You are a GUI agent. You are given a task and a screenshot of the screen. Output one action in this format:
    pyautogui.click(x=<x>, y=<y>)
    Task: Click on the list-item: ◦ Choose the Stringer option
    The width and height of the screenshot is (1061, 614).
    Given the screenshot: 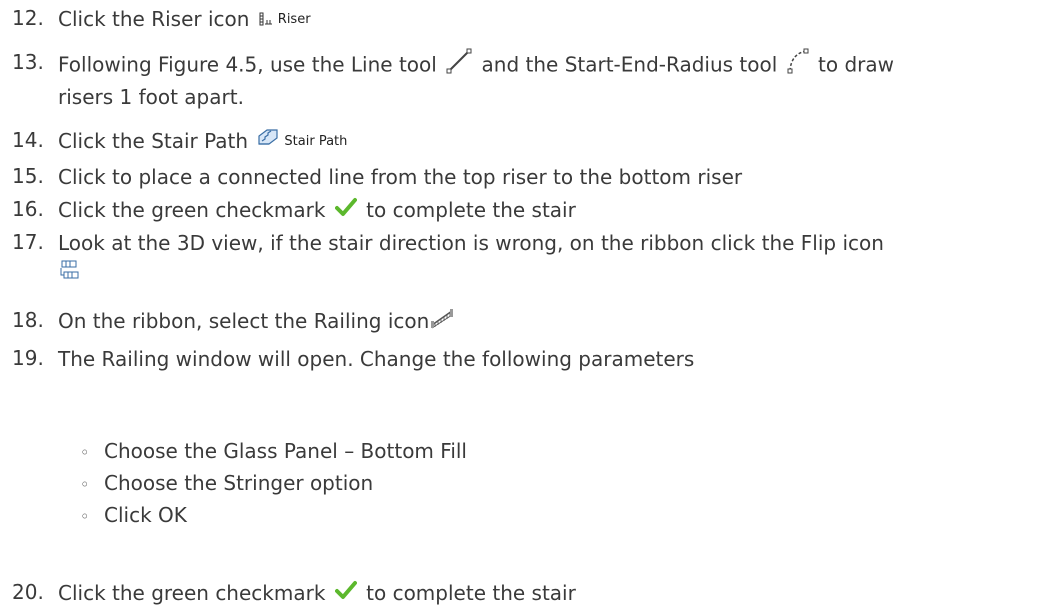 What is the action you would take?
    pyautogui.click(x=226, y=484)
    